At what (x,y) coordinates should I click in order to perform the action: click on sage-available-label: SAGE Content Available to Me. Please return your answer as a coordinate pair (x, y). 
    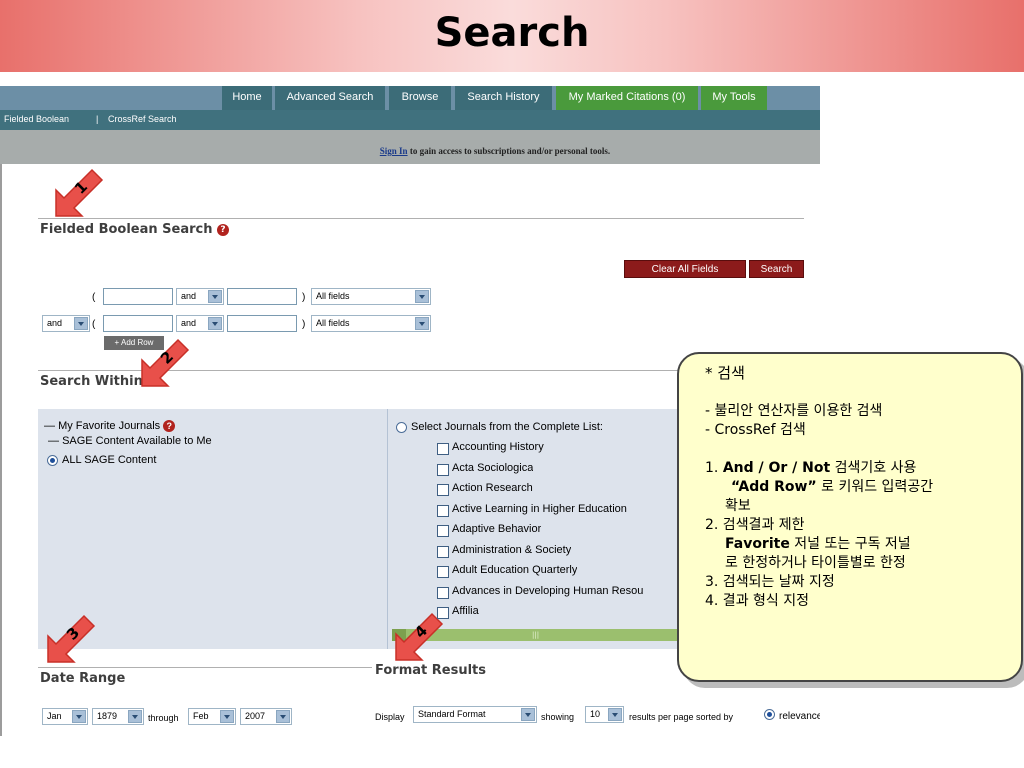
    Looking at the image, I should click on (137, 441).